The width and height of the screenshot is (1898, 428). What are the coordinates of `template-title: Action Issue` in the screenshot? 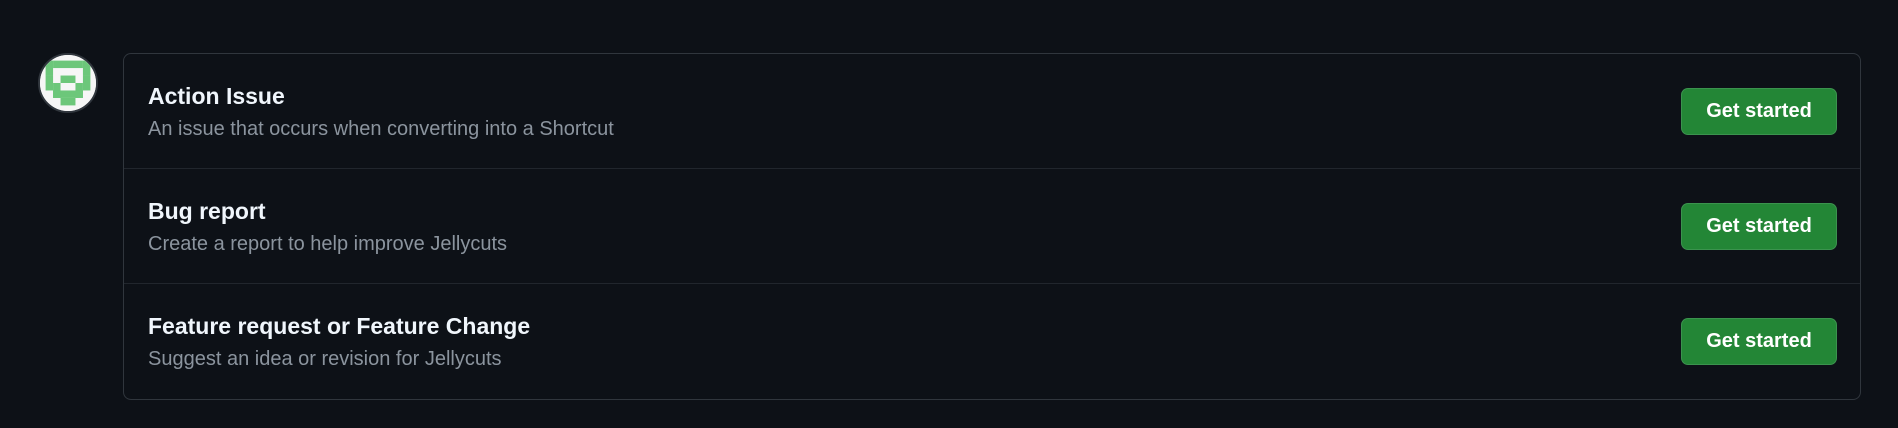 It's located at (216, 96).